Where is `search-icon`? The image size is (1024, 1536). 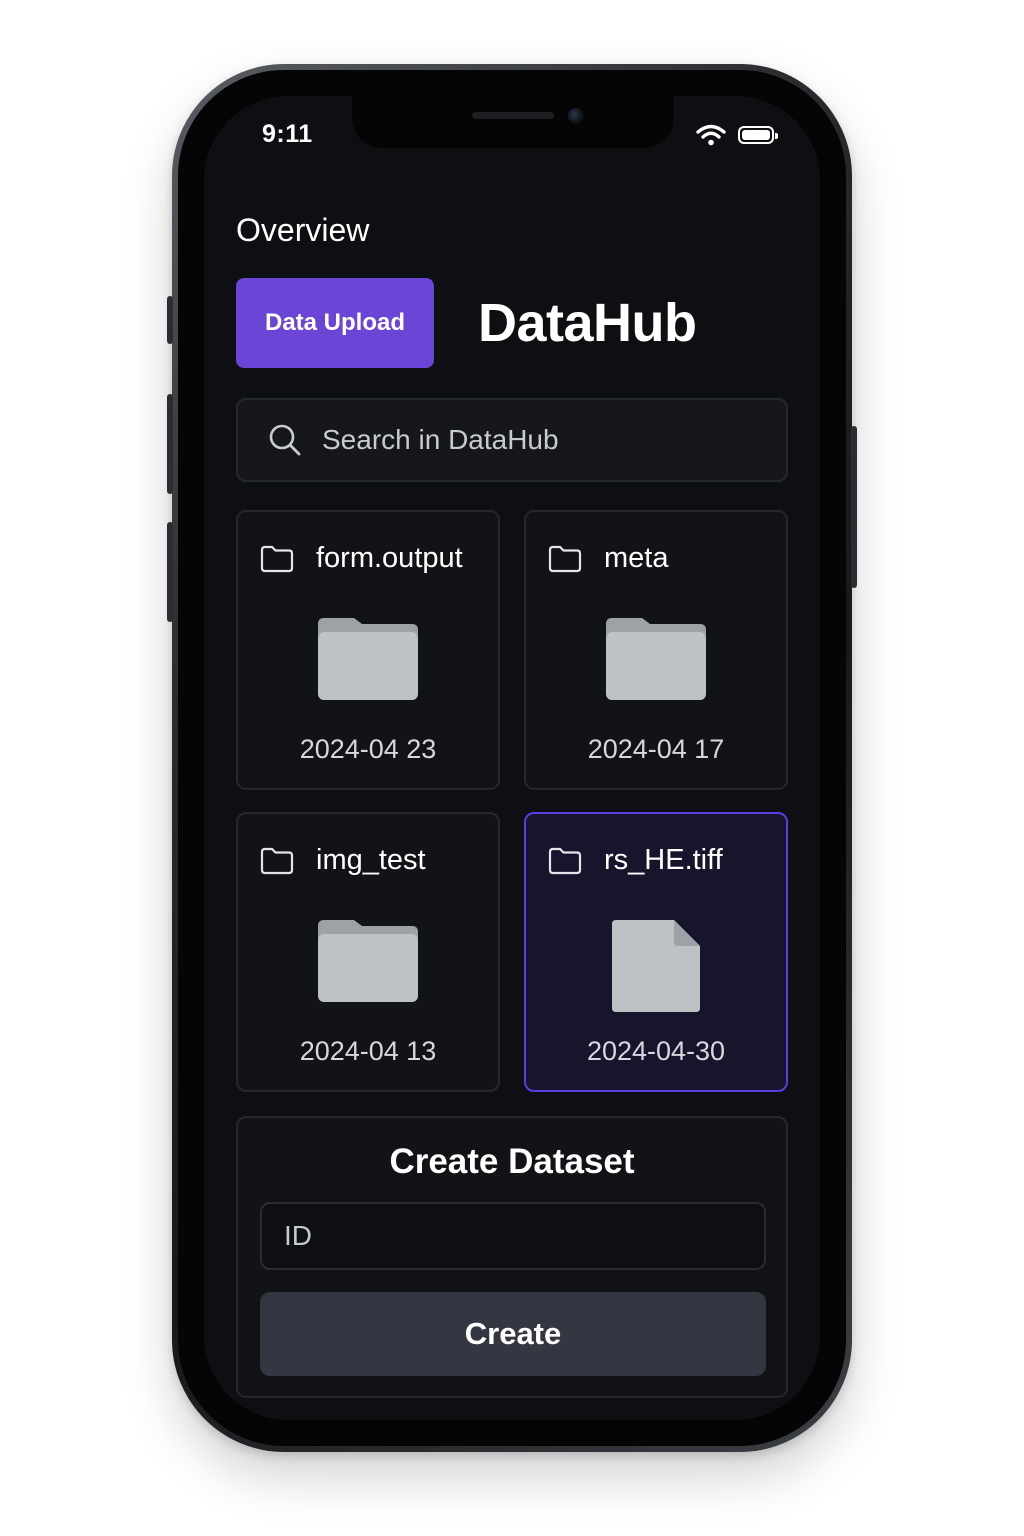
search-icon is located at coordinates (285, 440).